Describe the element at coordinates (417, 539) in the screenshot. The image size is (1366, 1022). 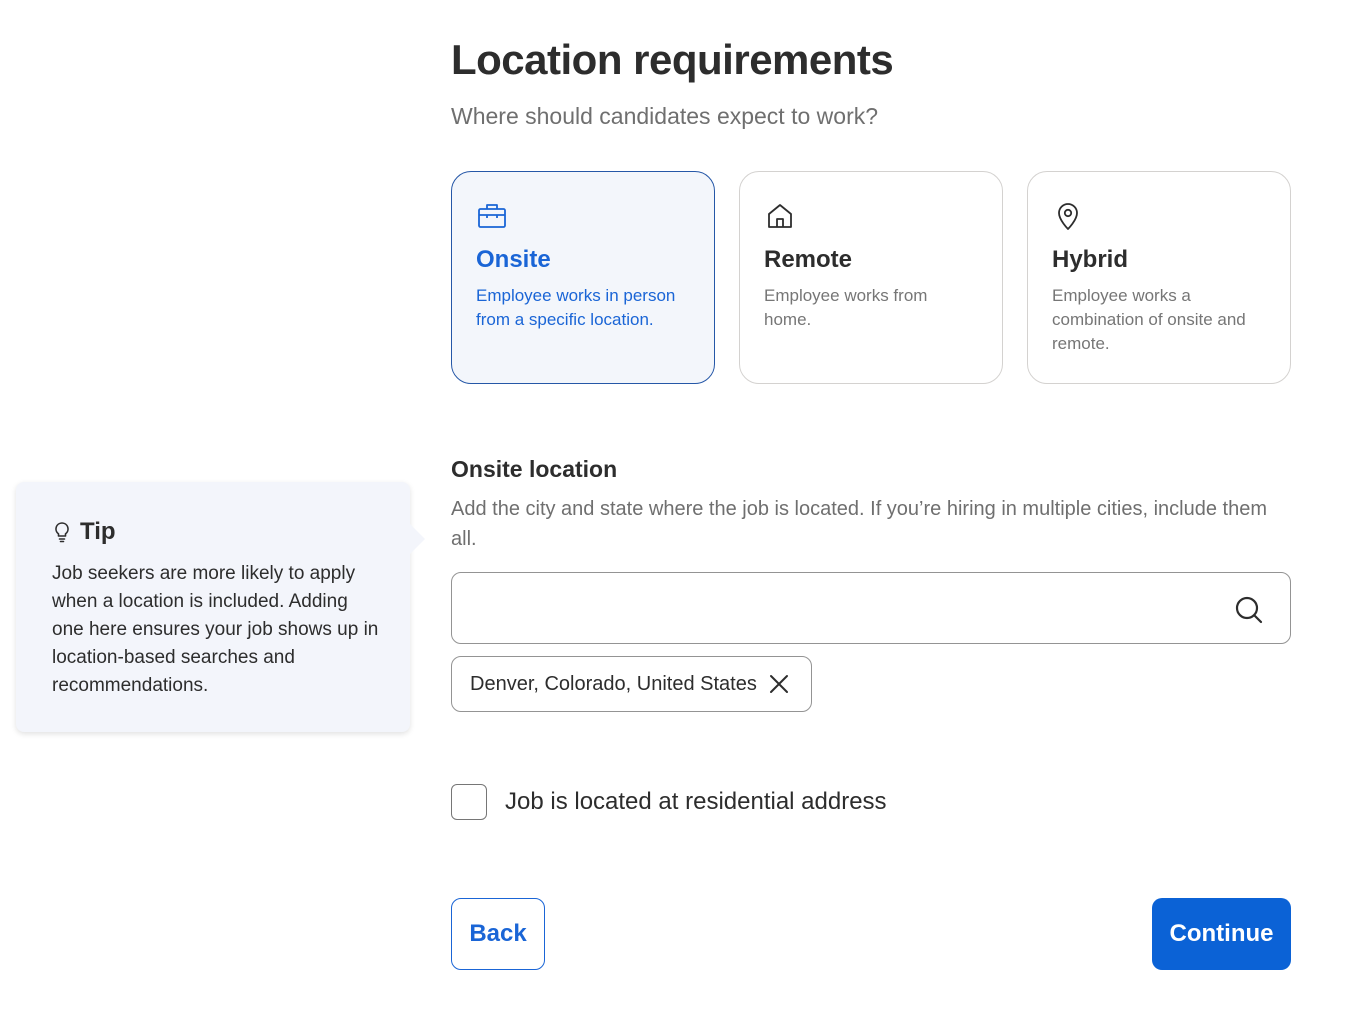
I see `tip-pointer` at that location.